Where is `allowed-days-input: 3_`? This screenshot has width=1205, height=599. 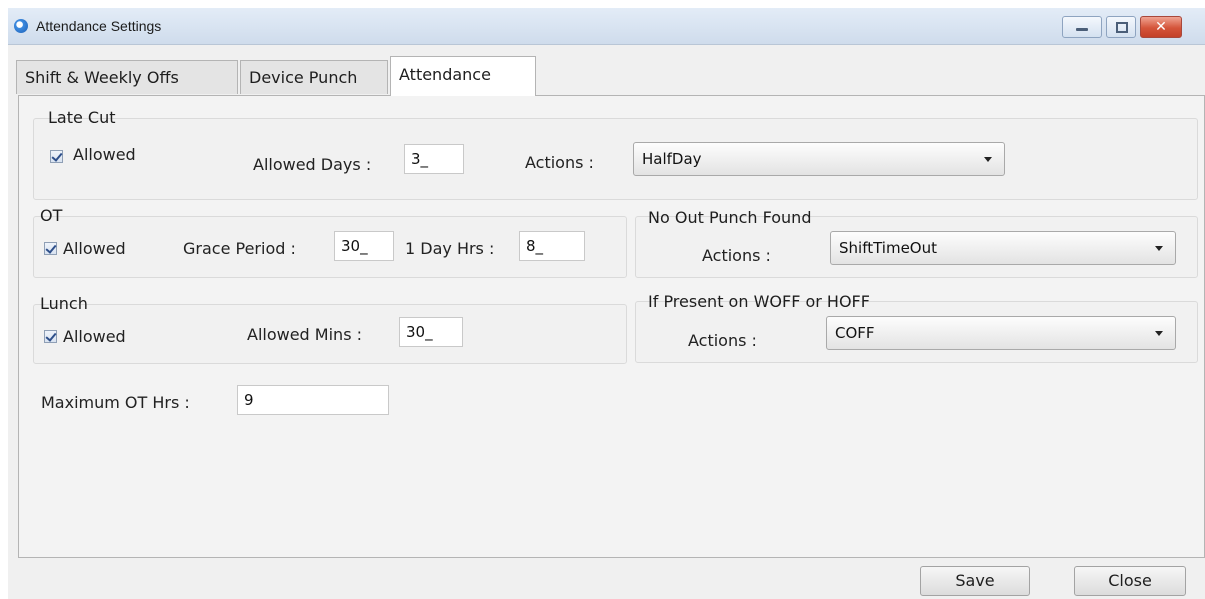
allowed-days-input: 3_ is located at coordinates (434, 159).